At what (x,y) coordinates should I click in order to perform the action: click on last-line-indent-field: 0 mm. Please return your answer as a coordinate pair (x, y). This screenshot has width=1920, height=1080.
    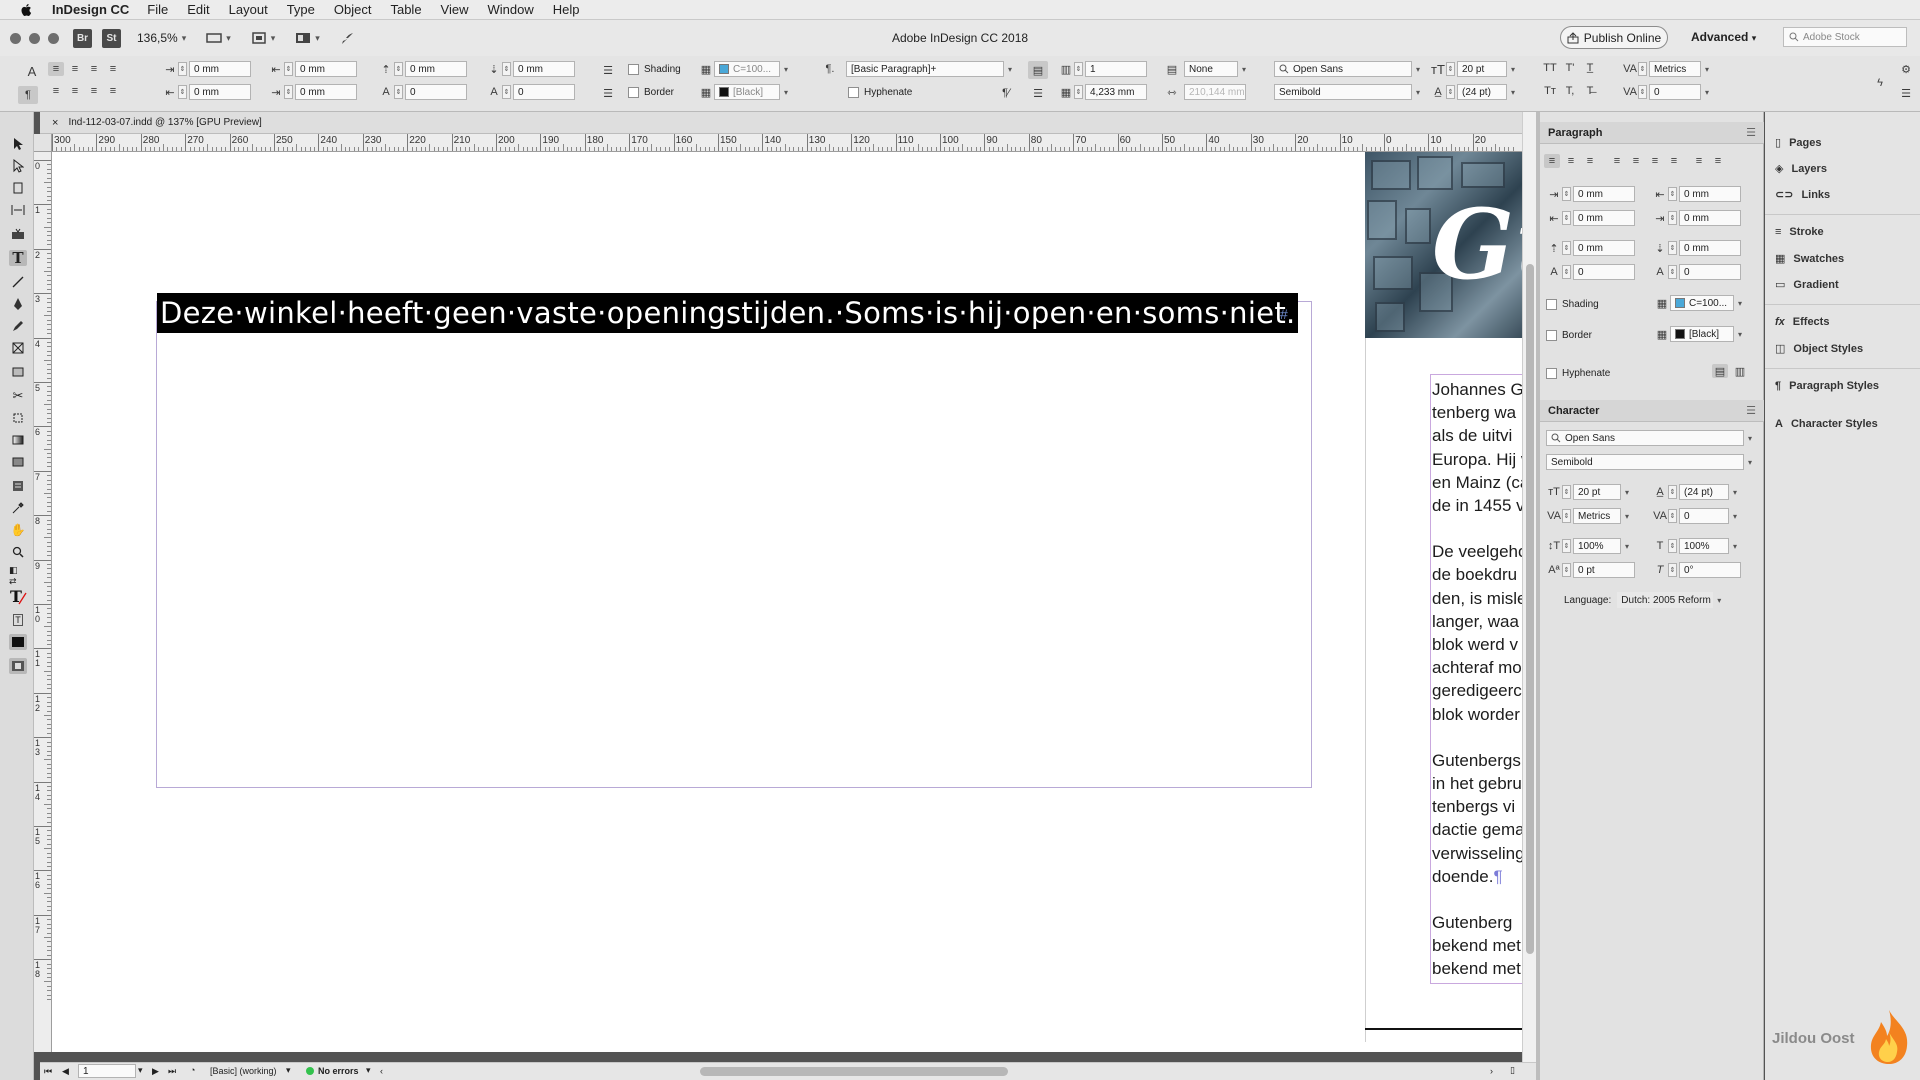
    Looking at the image, I should click on (1710, 218).